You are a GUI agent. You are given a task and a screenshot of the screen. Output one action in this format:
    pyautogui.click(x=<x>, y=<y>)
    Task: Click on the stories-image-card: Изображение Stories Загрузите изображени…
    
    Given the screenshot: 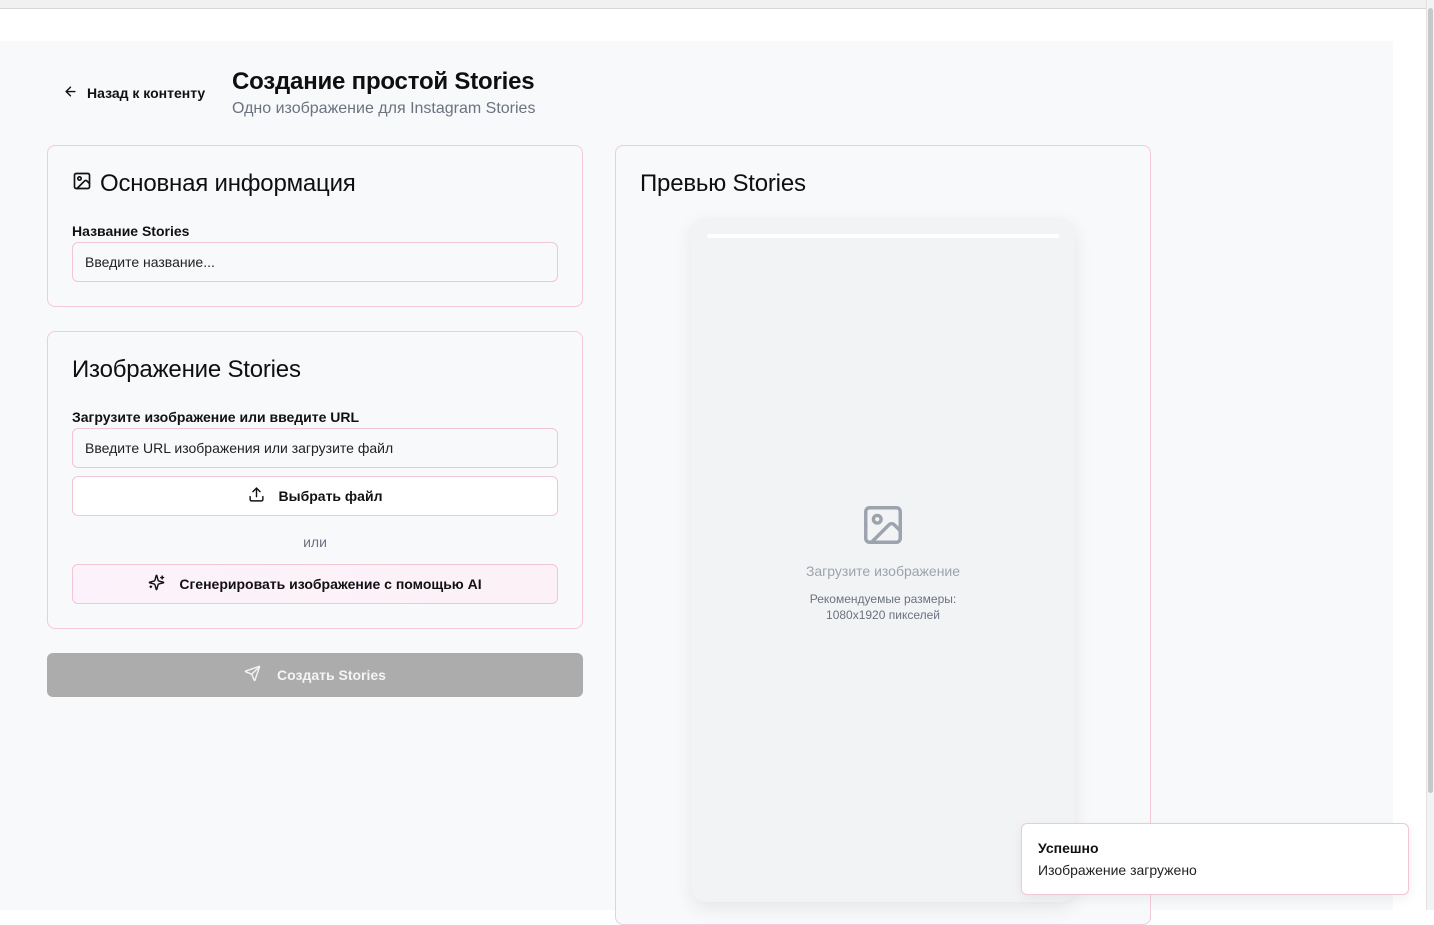 What is the action you would take?
    pyautogui.click(x=315, y=480)
    